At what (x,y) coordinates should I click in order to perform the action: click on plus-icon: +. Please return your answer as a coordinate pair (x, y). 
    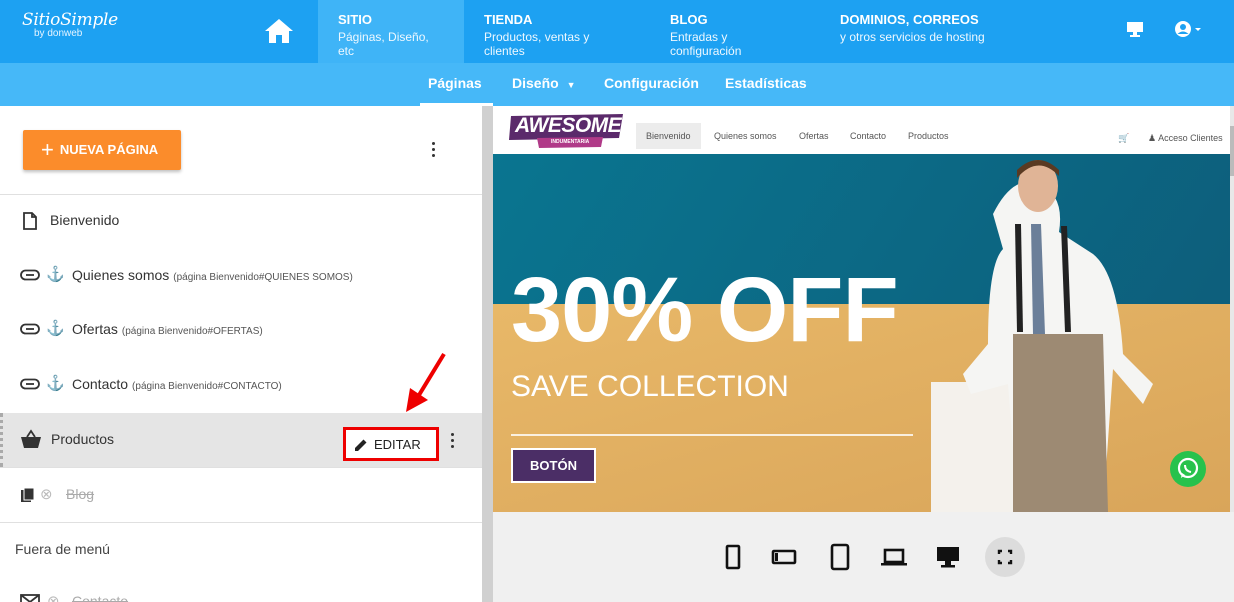
    Looking at the image, I should click on (47, 149).